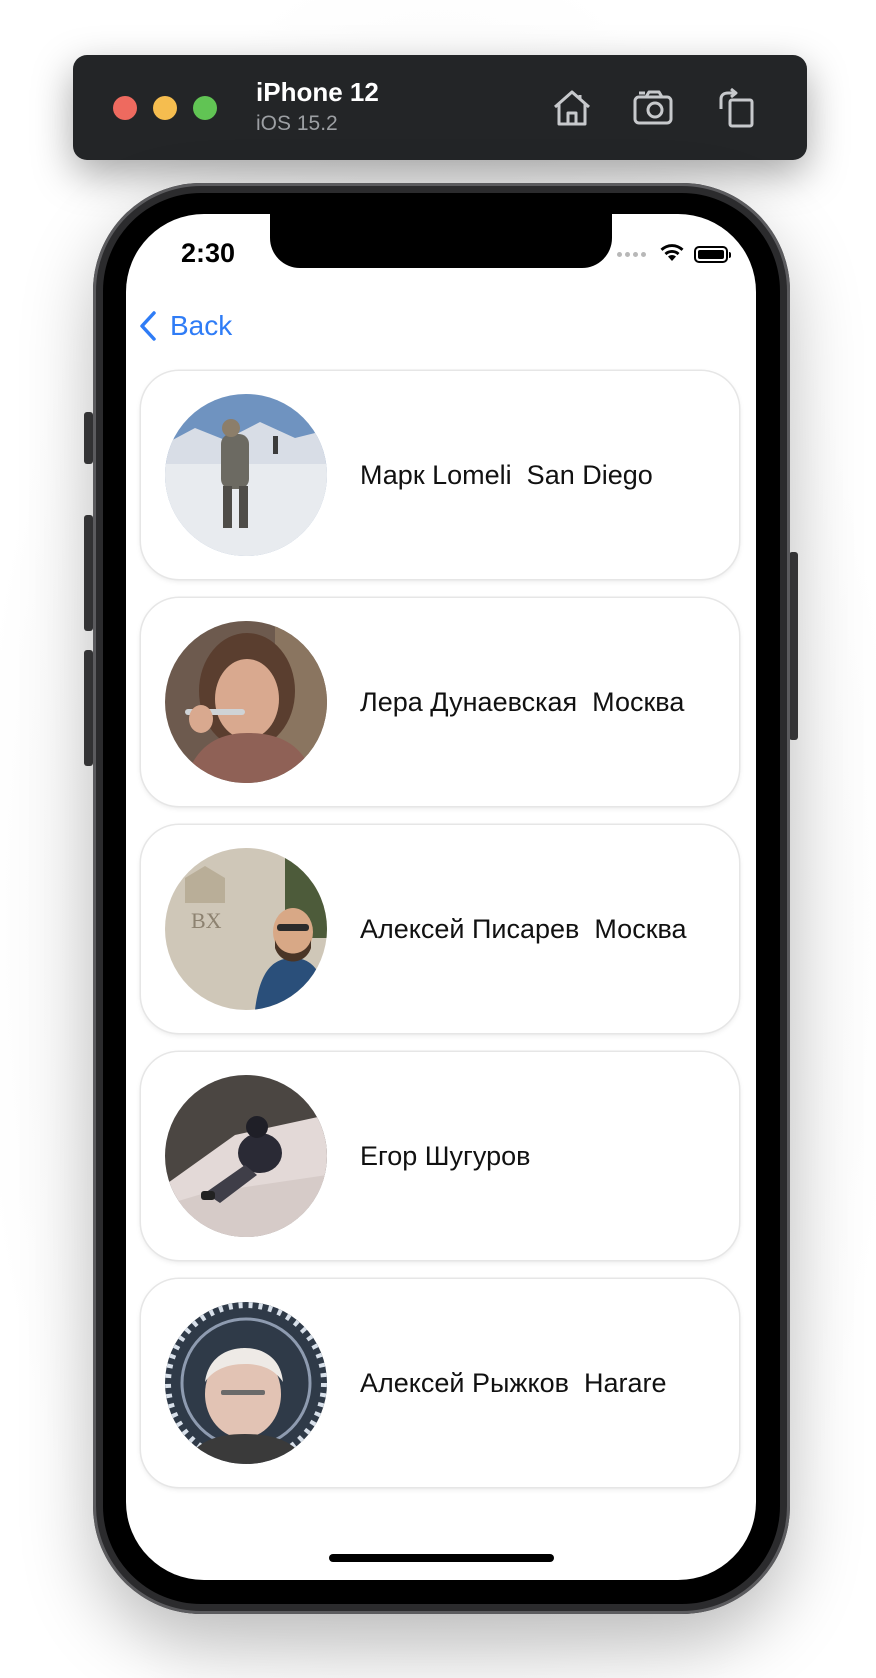 Image resolution: width=876 pixels, height=1678 pixels. Describe the element at coordinates (523, 928) in the screenshot. I see `person-label: Алексей Писарев Москва` at that location.